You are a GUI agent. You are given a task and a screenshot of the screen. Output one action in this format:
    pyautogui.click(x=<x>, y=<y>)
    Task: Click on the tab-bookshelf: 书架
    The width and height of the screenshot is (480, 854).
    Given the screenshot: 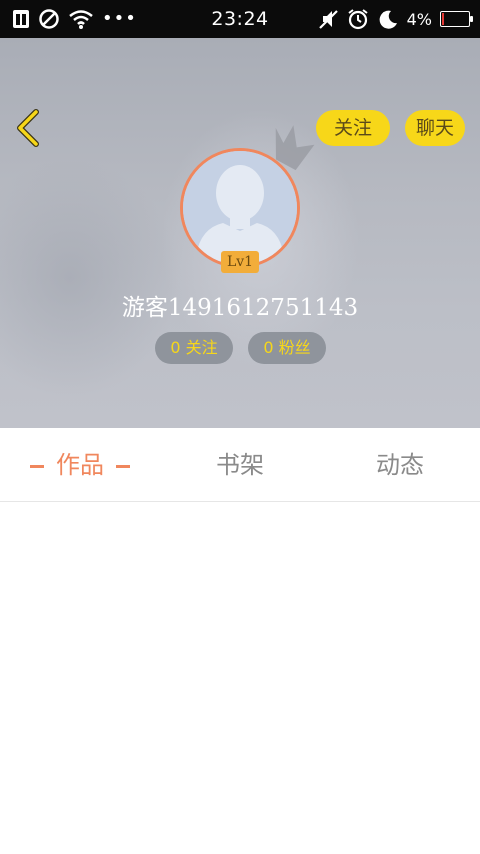 What is the action you would take?
    pyautogui.click(x=240, y=464)
    